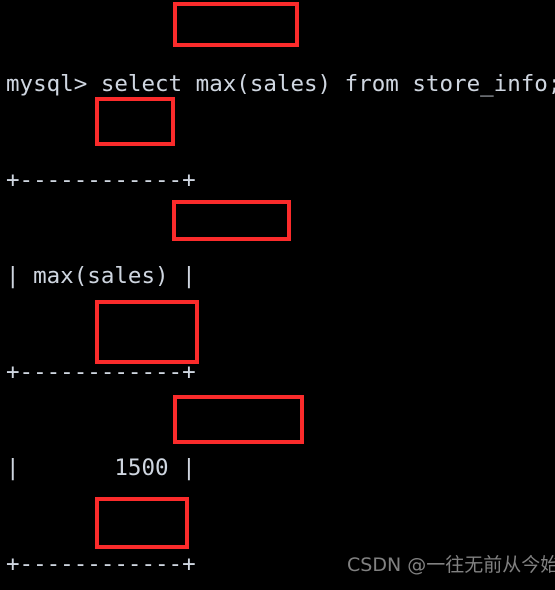  What do you see at coordinates (451, 565) in the screenshot?
I see `csdn-watermark: CSDN @一往无前从今始` at bounding box center [451, 565].